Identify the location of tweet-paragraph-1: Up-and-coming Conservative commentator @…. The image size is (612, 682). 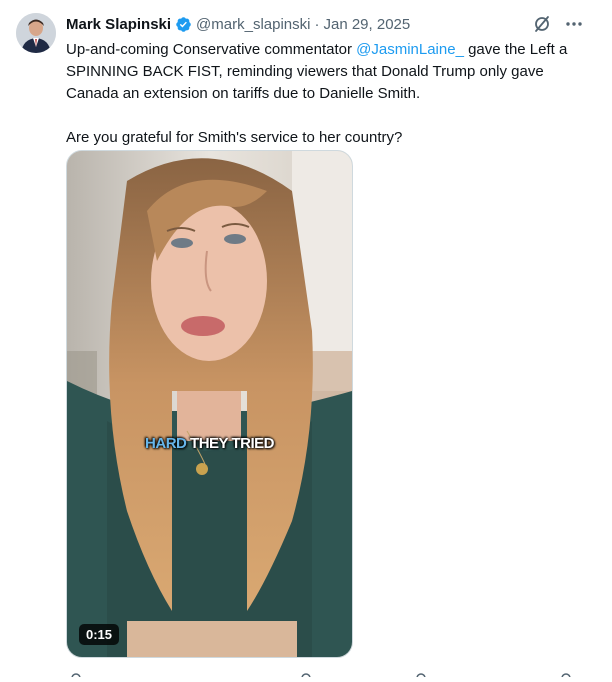
(326, 72).